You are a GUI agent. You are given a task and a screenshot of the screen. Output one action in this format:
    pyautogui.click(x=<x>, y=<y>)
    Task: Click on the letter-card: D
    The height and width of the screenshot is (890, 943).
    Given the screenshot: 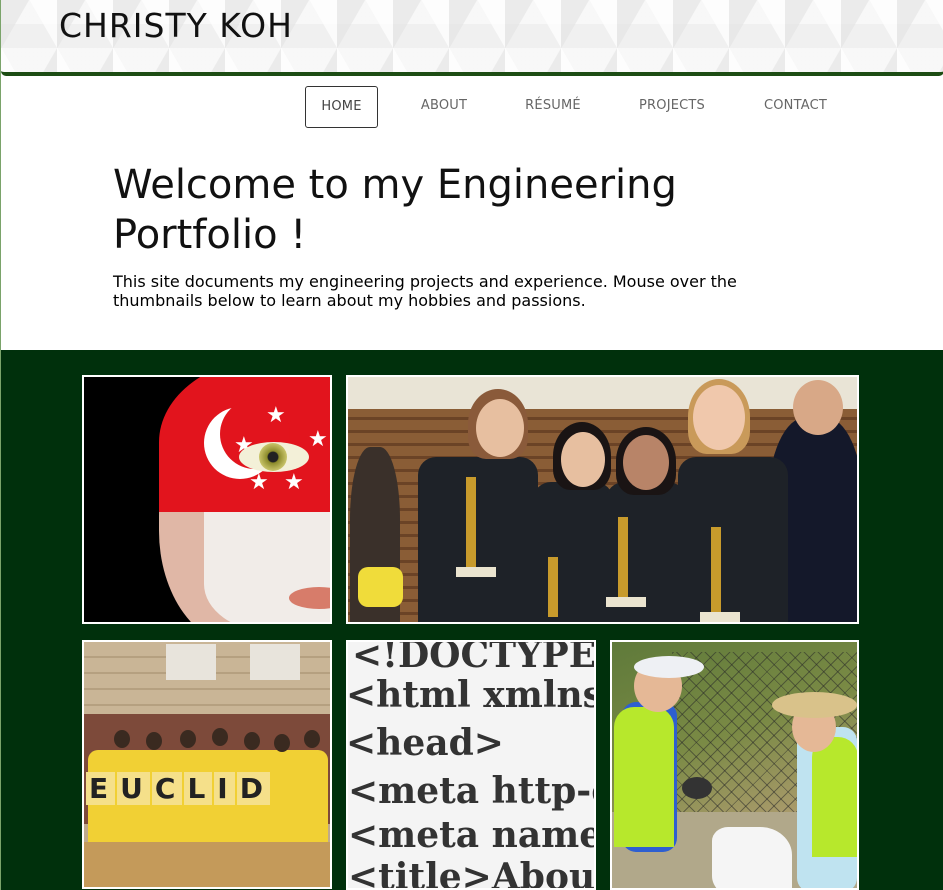 What is the action you would take?
    pyautogui.click(x=253, y=788)
    